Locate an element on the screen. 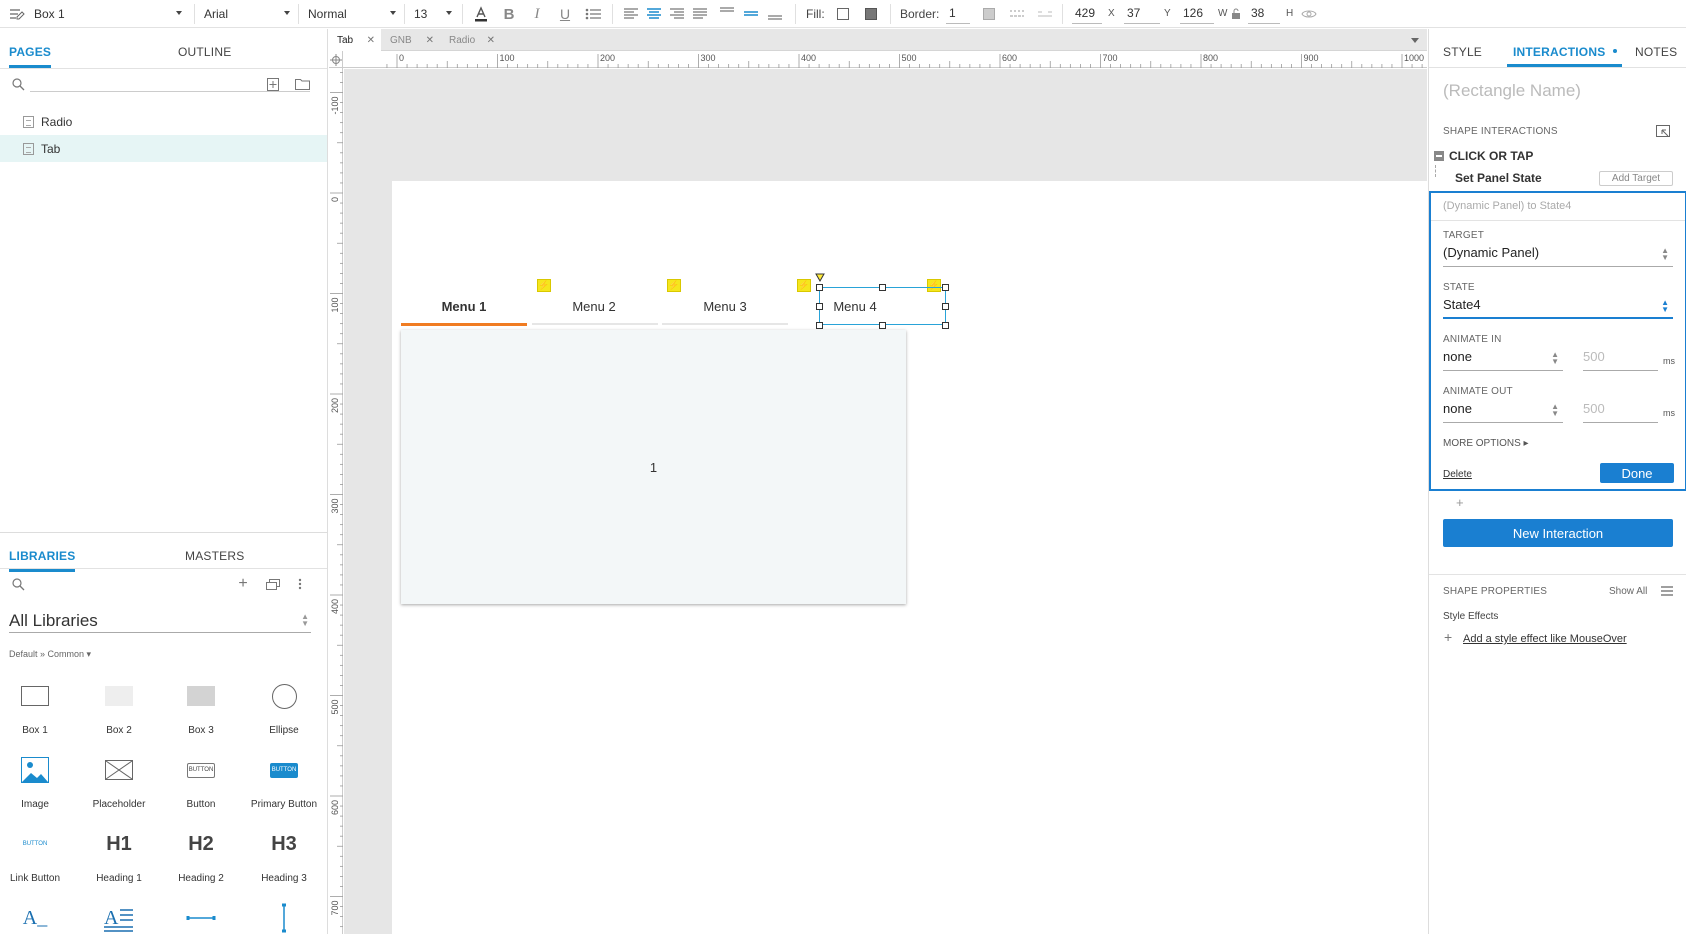 This screenshot has width=1686, height=938. new-interaction-button: New Interaction is located at coordinates (1558, 533).